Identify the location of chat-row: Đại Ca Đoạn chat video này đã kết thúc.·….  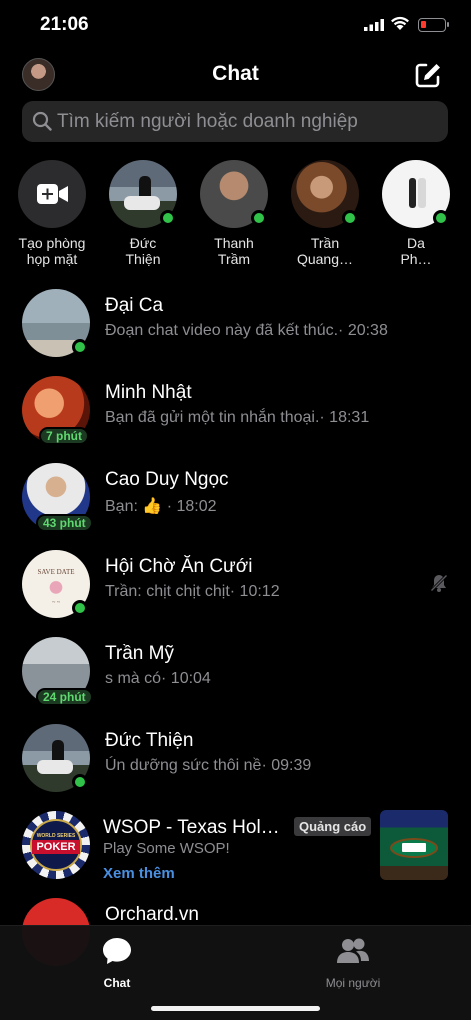
(235, 323).